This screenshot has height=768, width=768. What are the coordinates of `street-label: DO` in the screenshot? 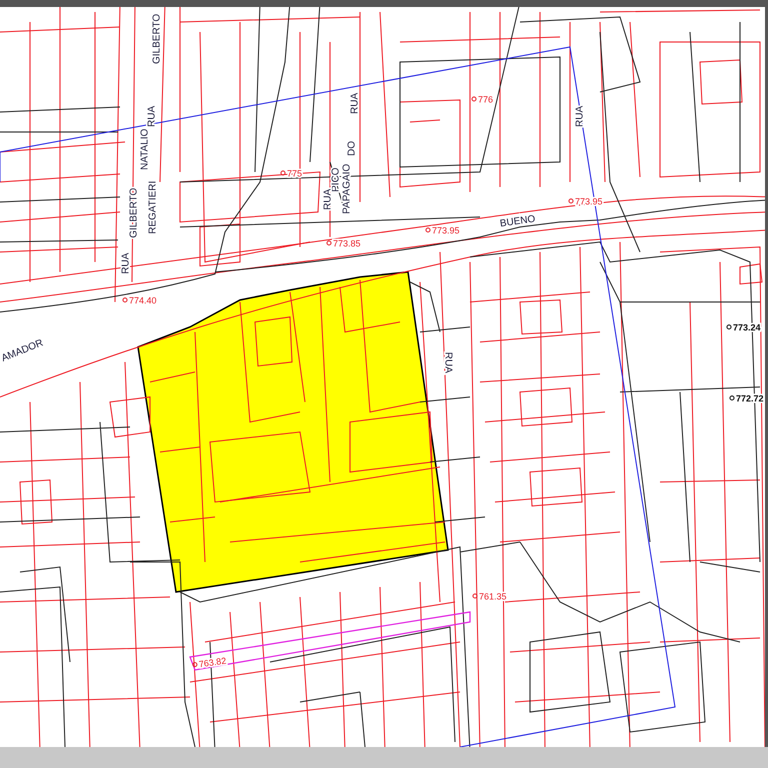 It's located at (352, 148).